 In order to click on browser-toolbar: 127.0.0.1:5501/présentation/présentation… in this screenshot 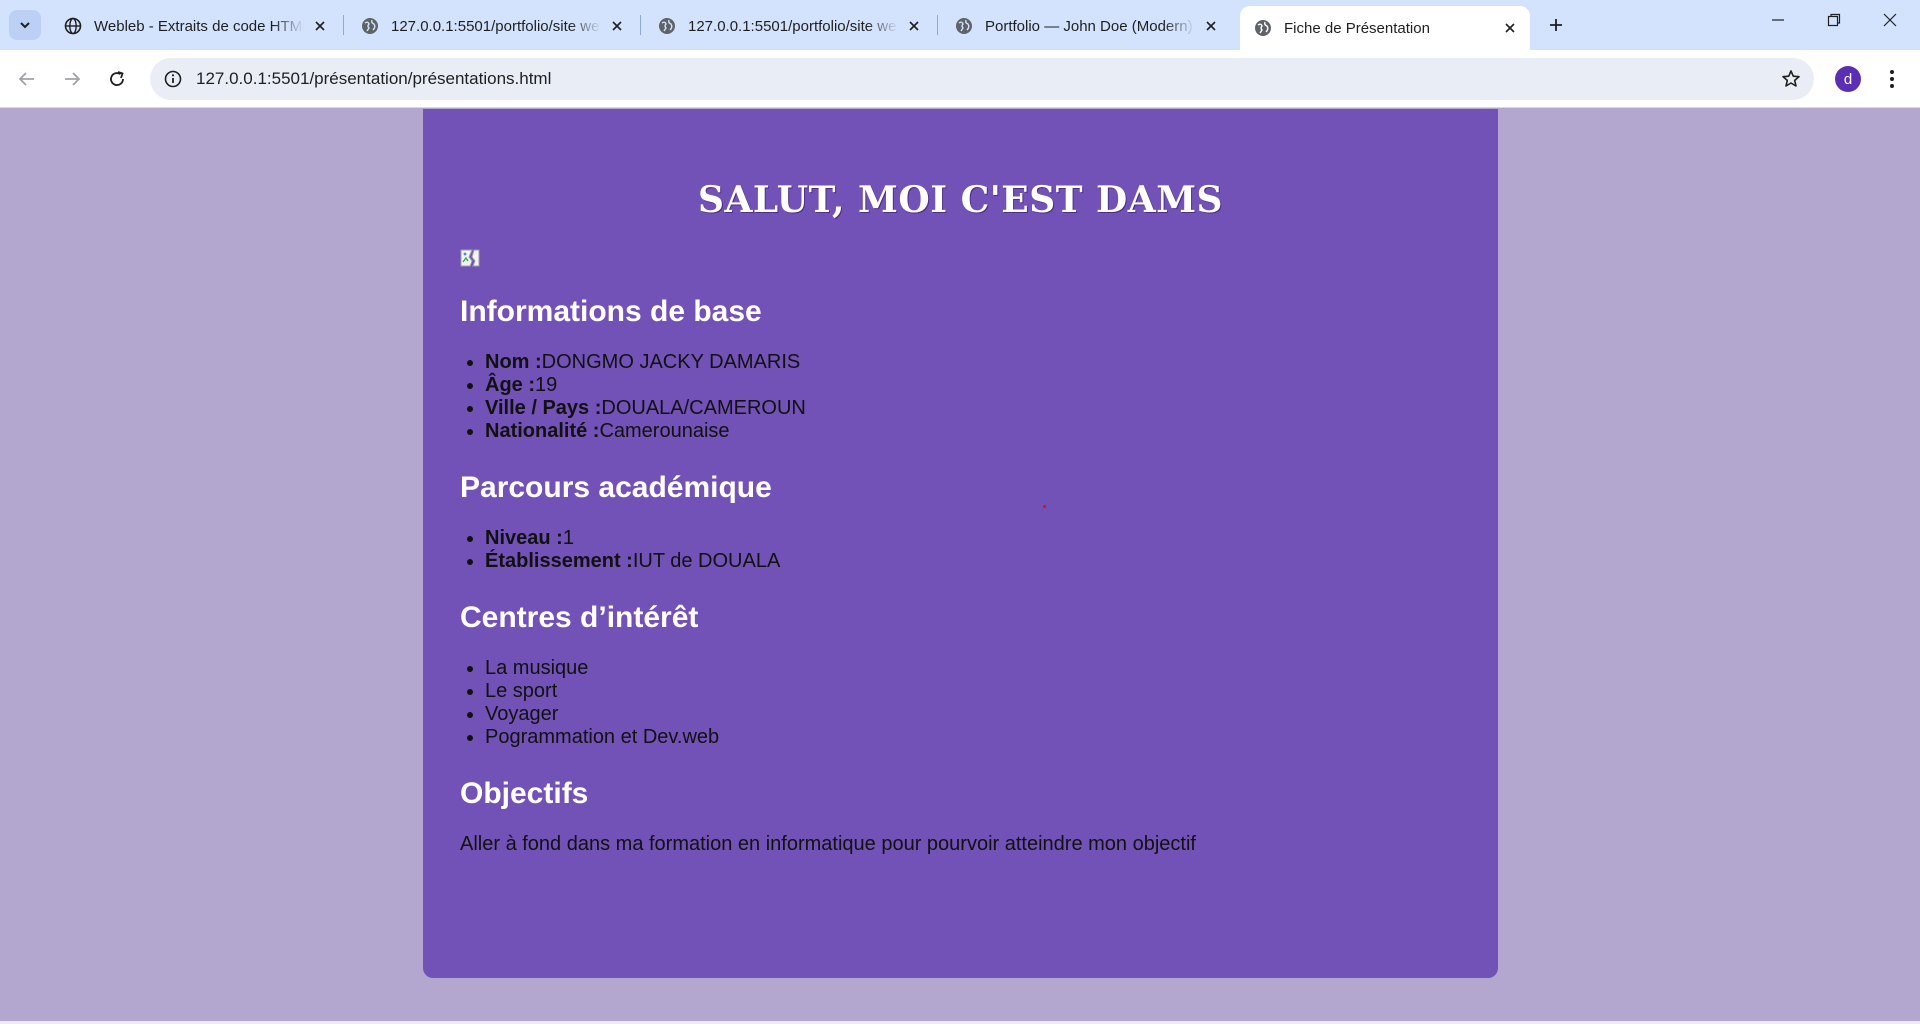, I will do `click(960, 79)`.